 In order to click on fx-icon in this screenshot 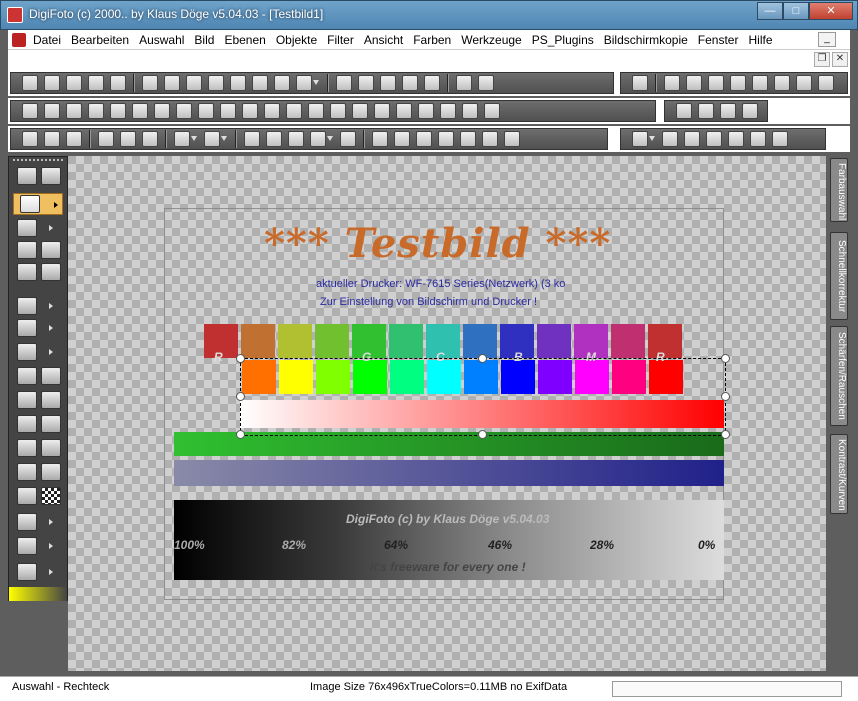, I will do `click(344, 83)`.